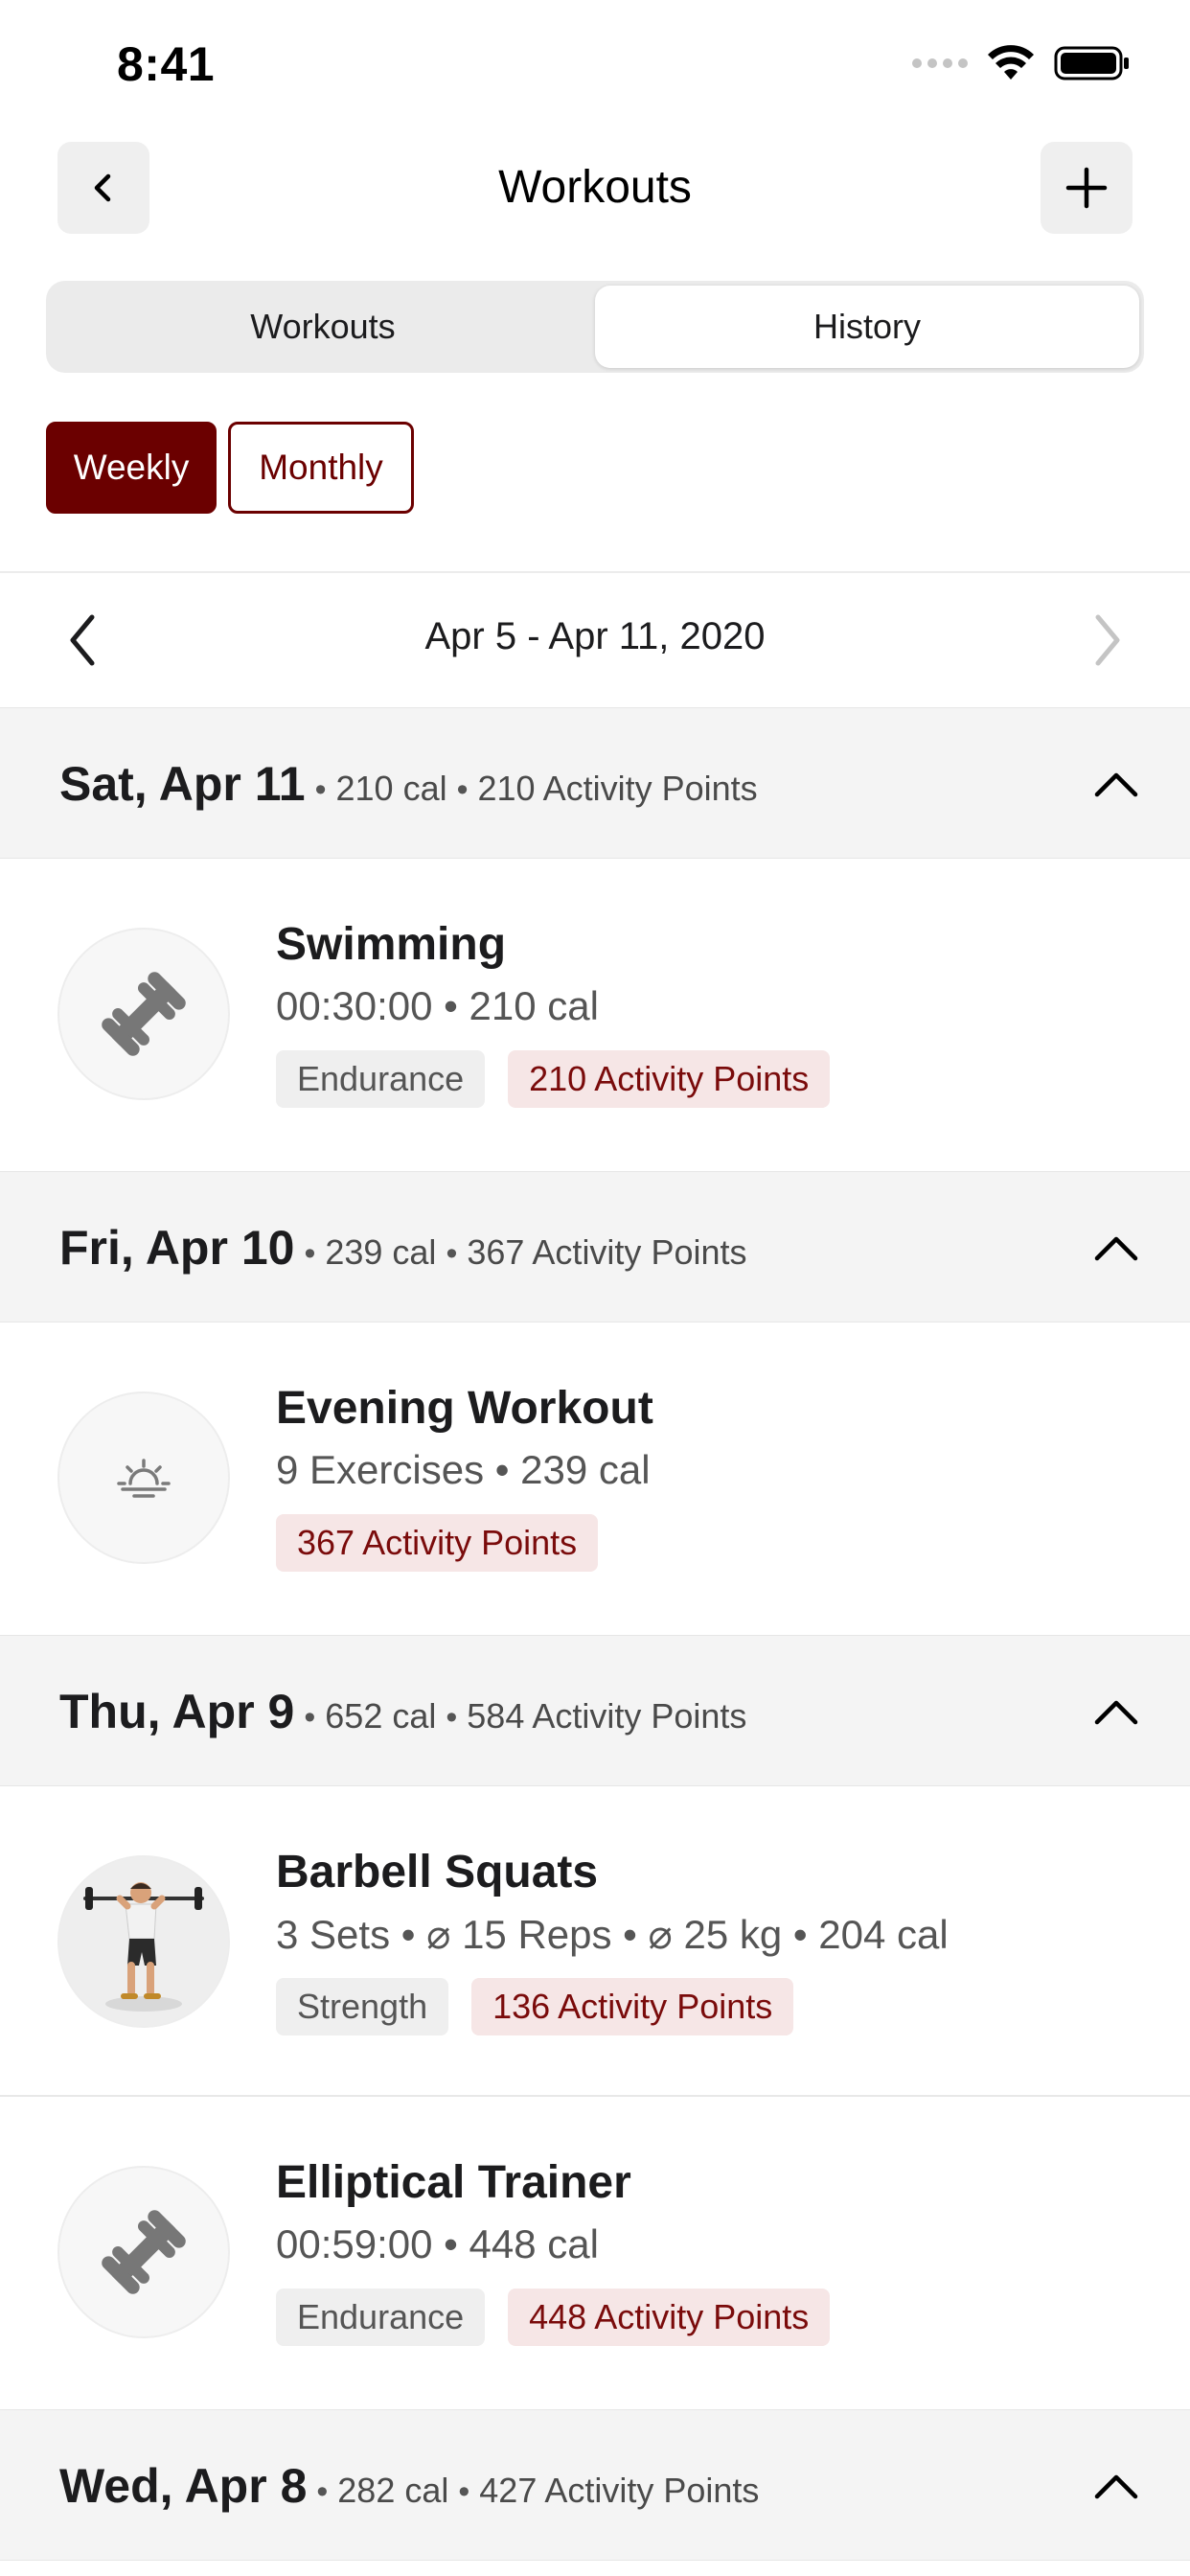 The image size is (1190, 2576). What do you see at coordinates (391, 788) in the screenshot?
I see `day-calories: 210 cal` at bounding box center [391, 788].